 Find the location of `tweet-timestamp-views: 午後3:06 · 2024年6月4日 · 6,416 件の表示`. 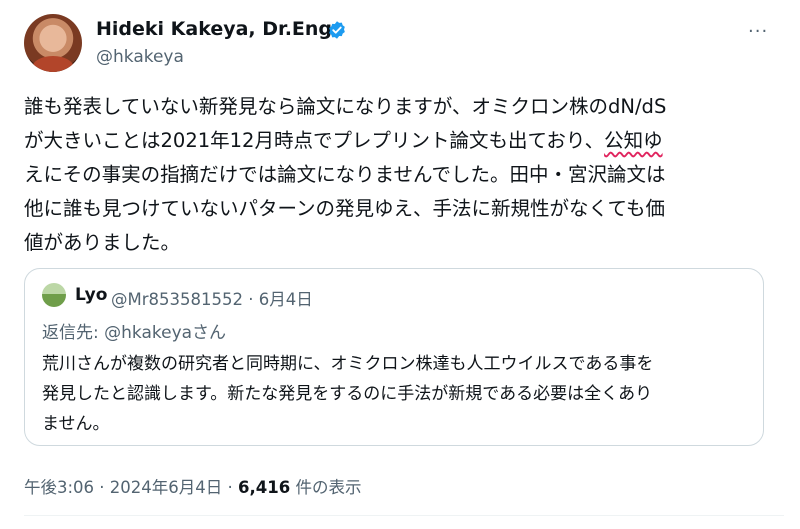

tweet-timestamp-views: 午後3:06 · 2024年6月4日 · 6,416 件の表示 is located at coordinates (192, 486).